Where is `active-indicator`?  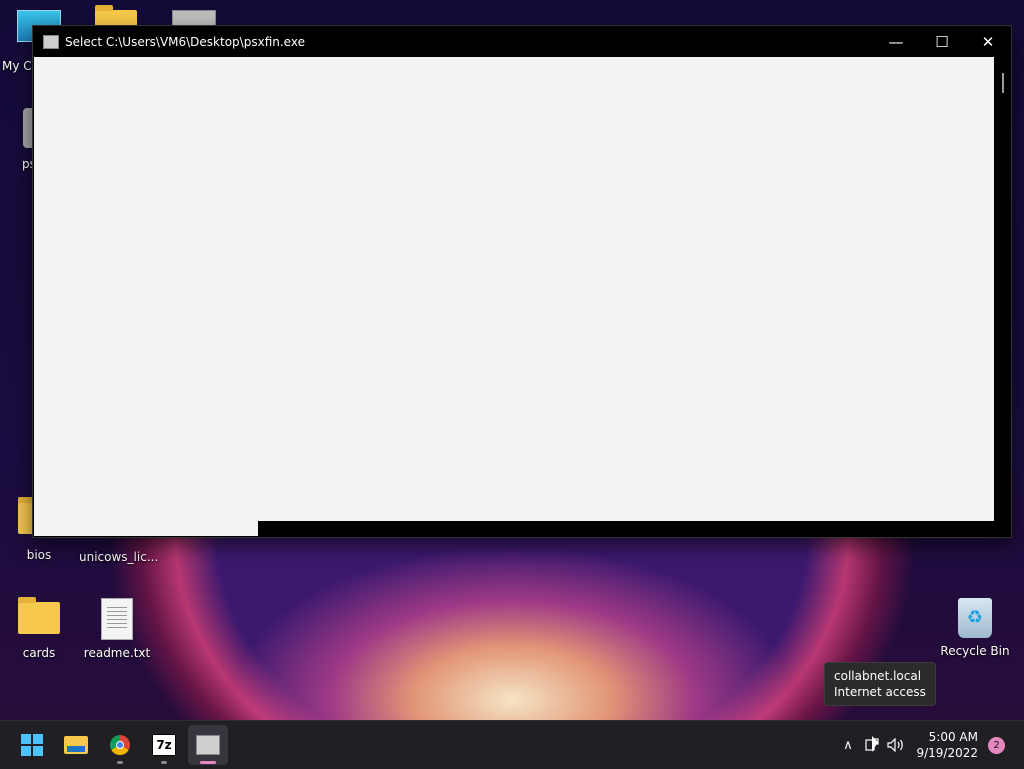 active-indicator is located at coordinates (208, 762).